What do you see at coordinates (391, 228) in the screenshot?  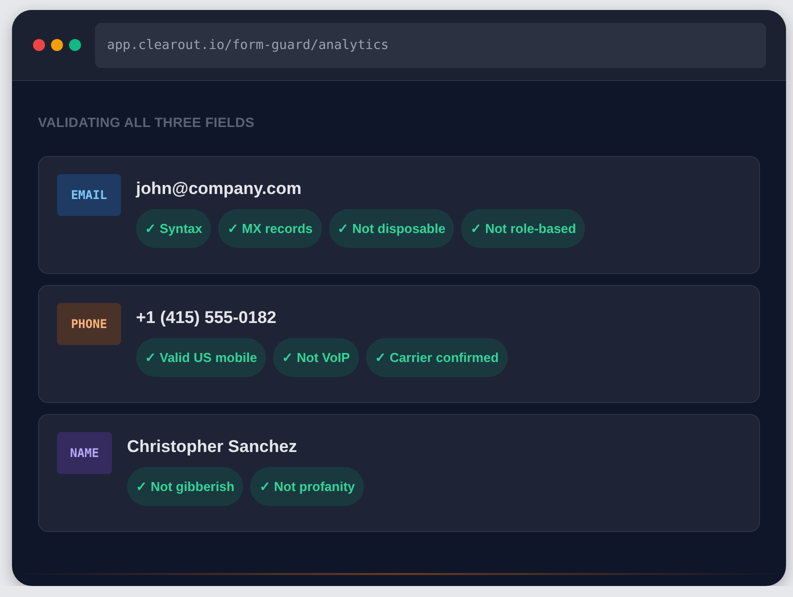 I see `check-chip: ✓ Not disposable` at bounding box center [391, 228].